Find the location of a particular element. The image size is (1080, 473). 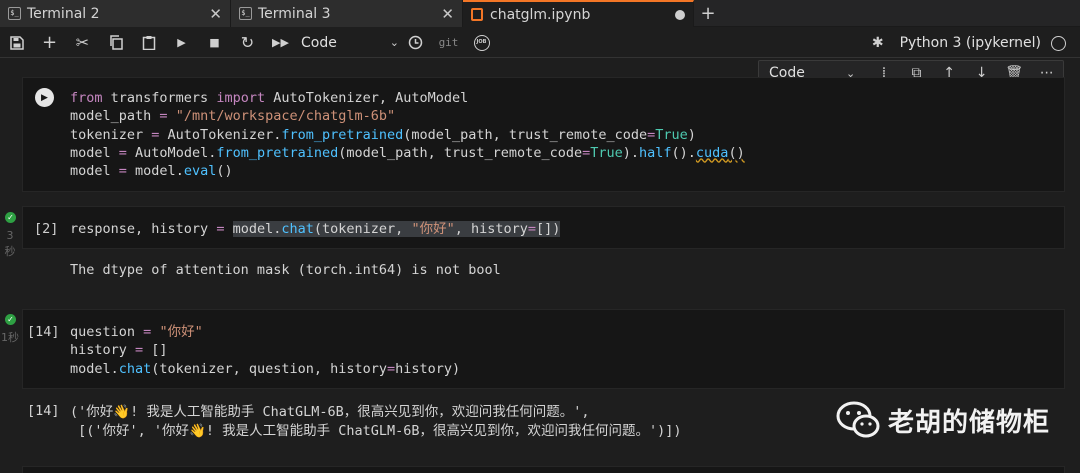

clock-button is located at coordinates (415, 43).